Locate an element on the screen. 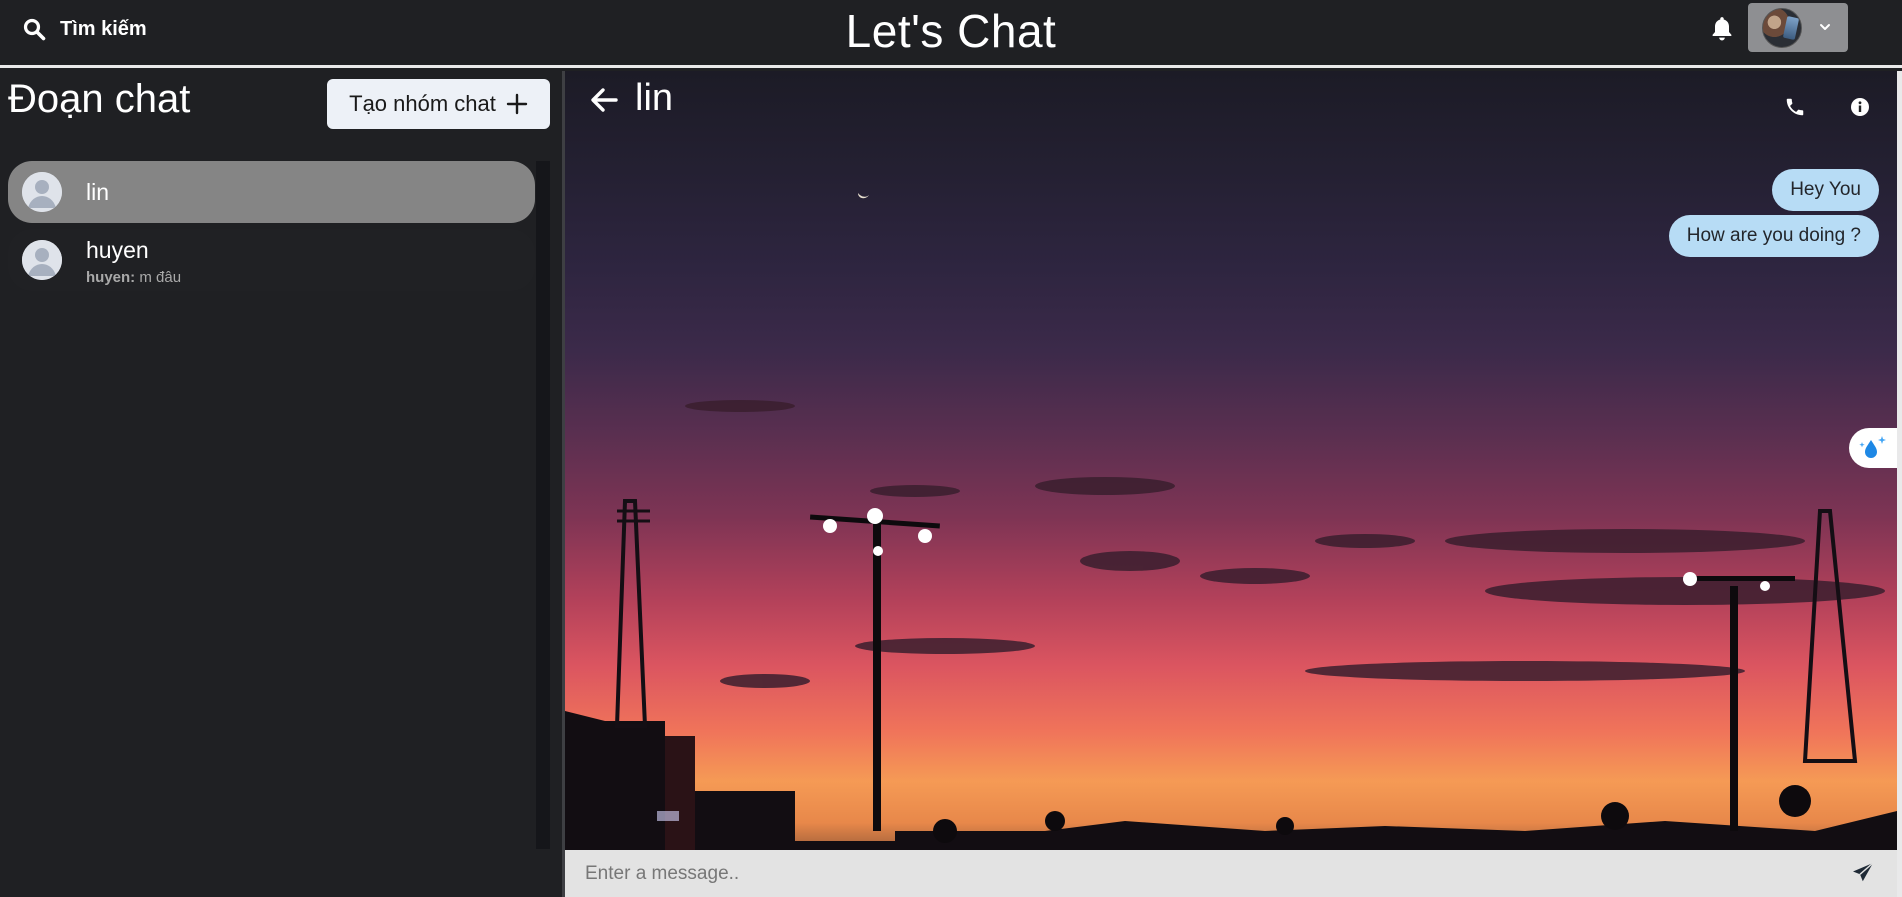  window-edge is located at coordinates (1899, 484).